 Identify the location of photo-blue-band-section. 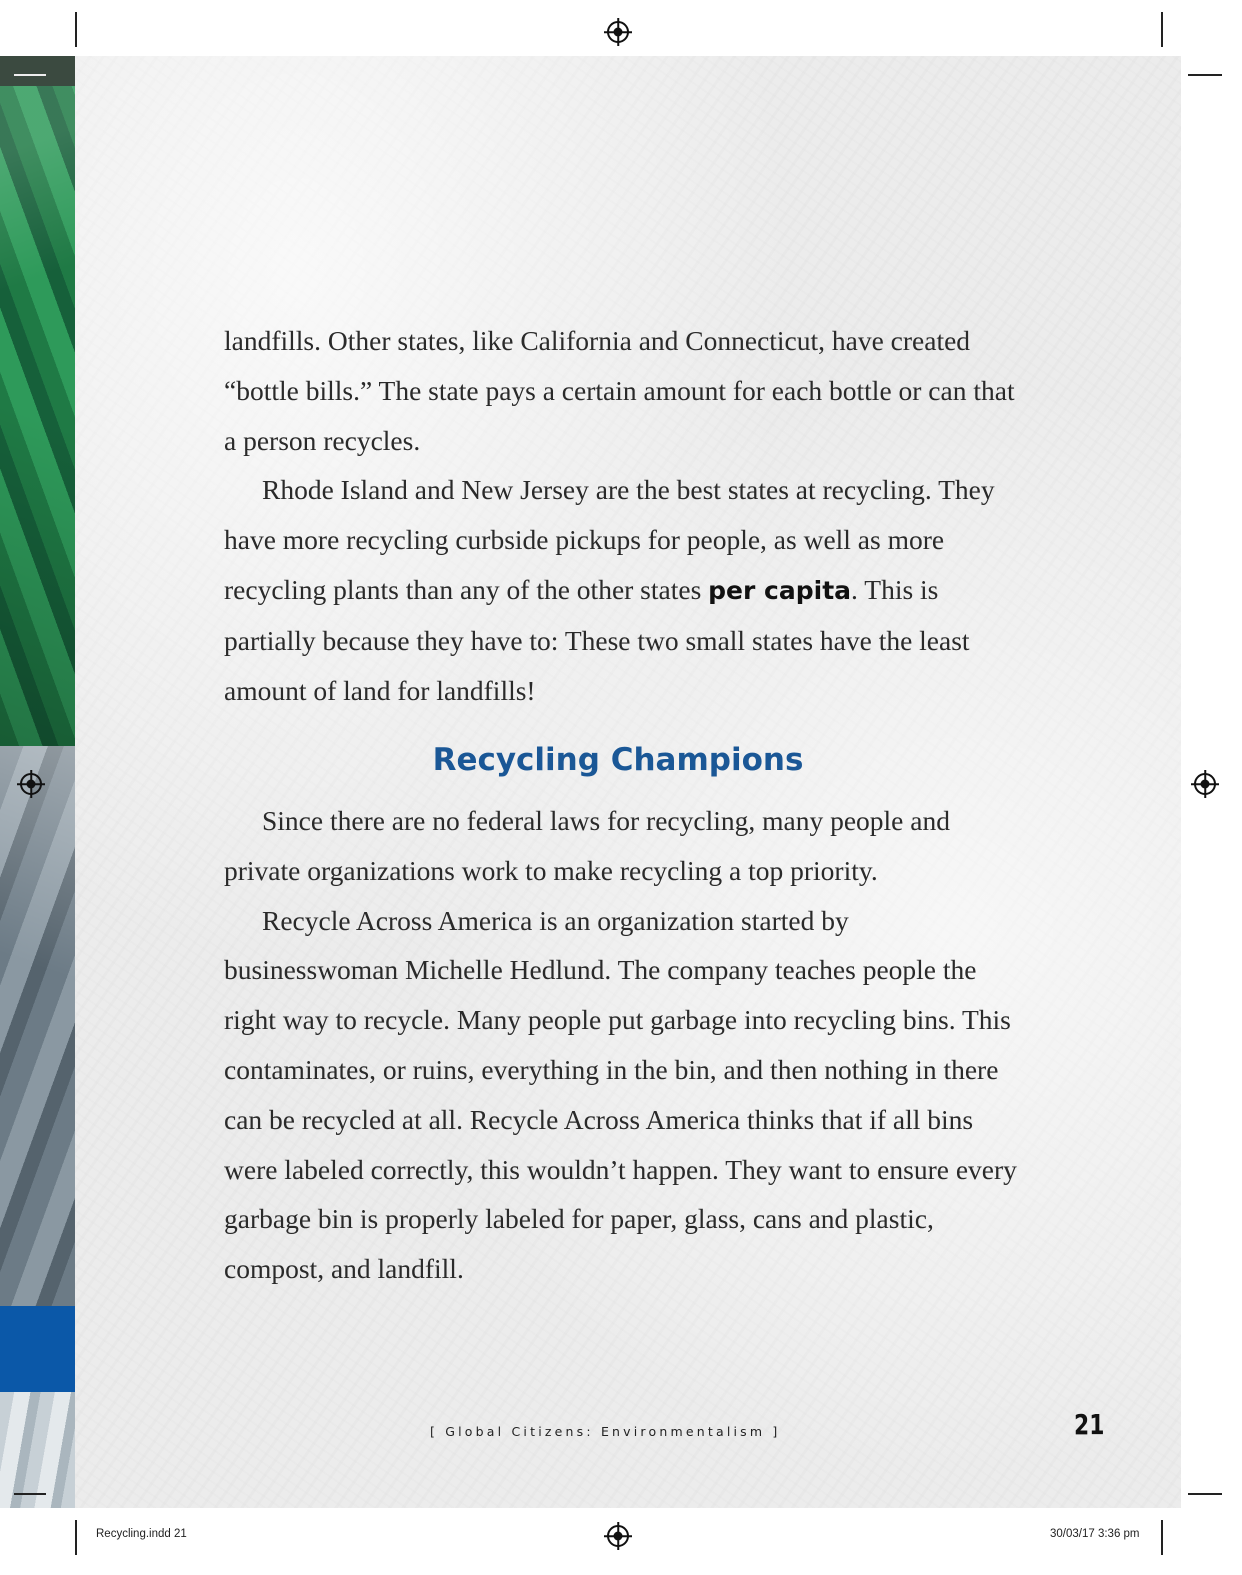
(37, 1349).